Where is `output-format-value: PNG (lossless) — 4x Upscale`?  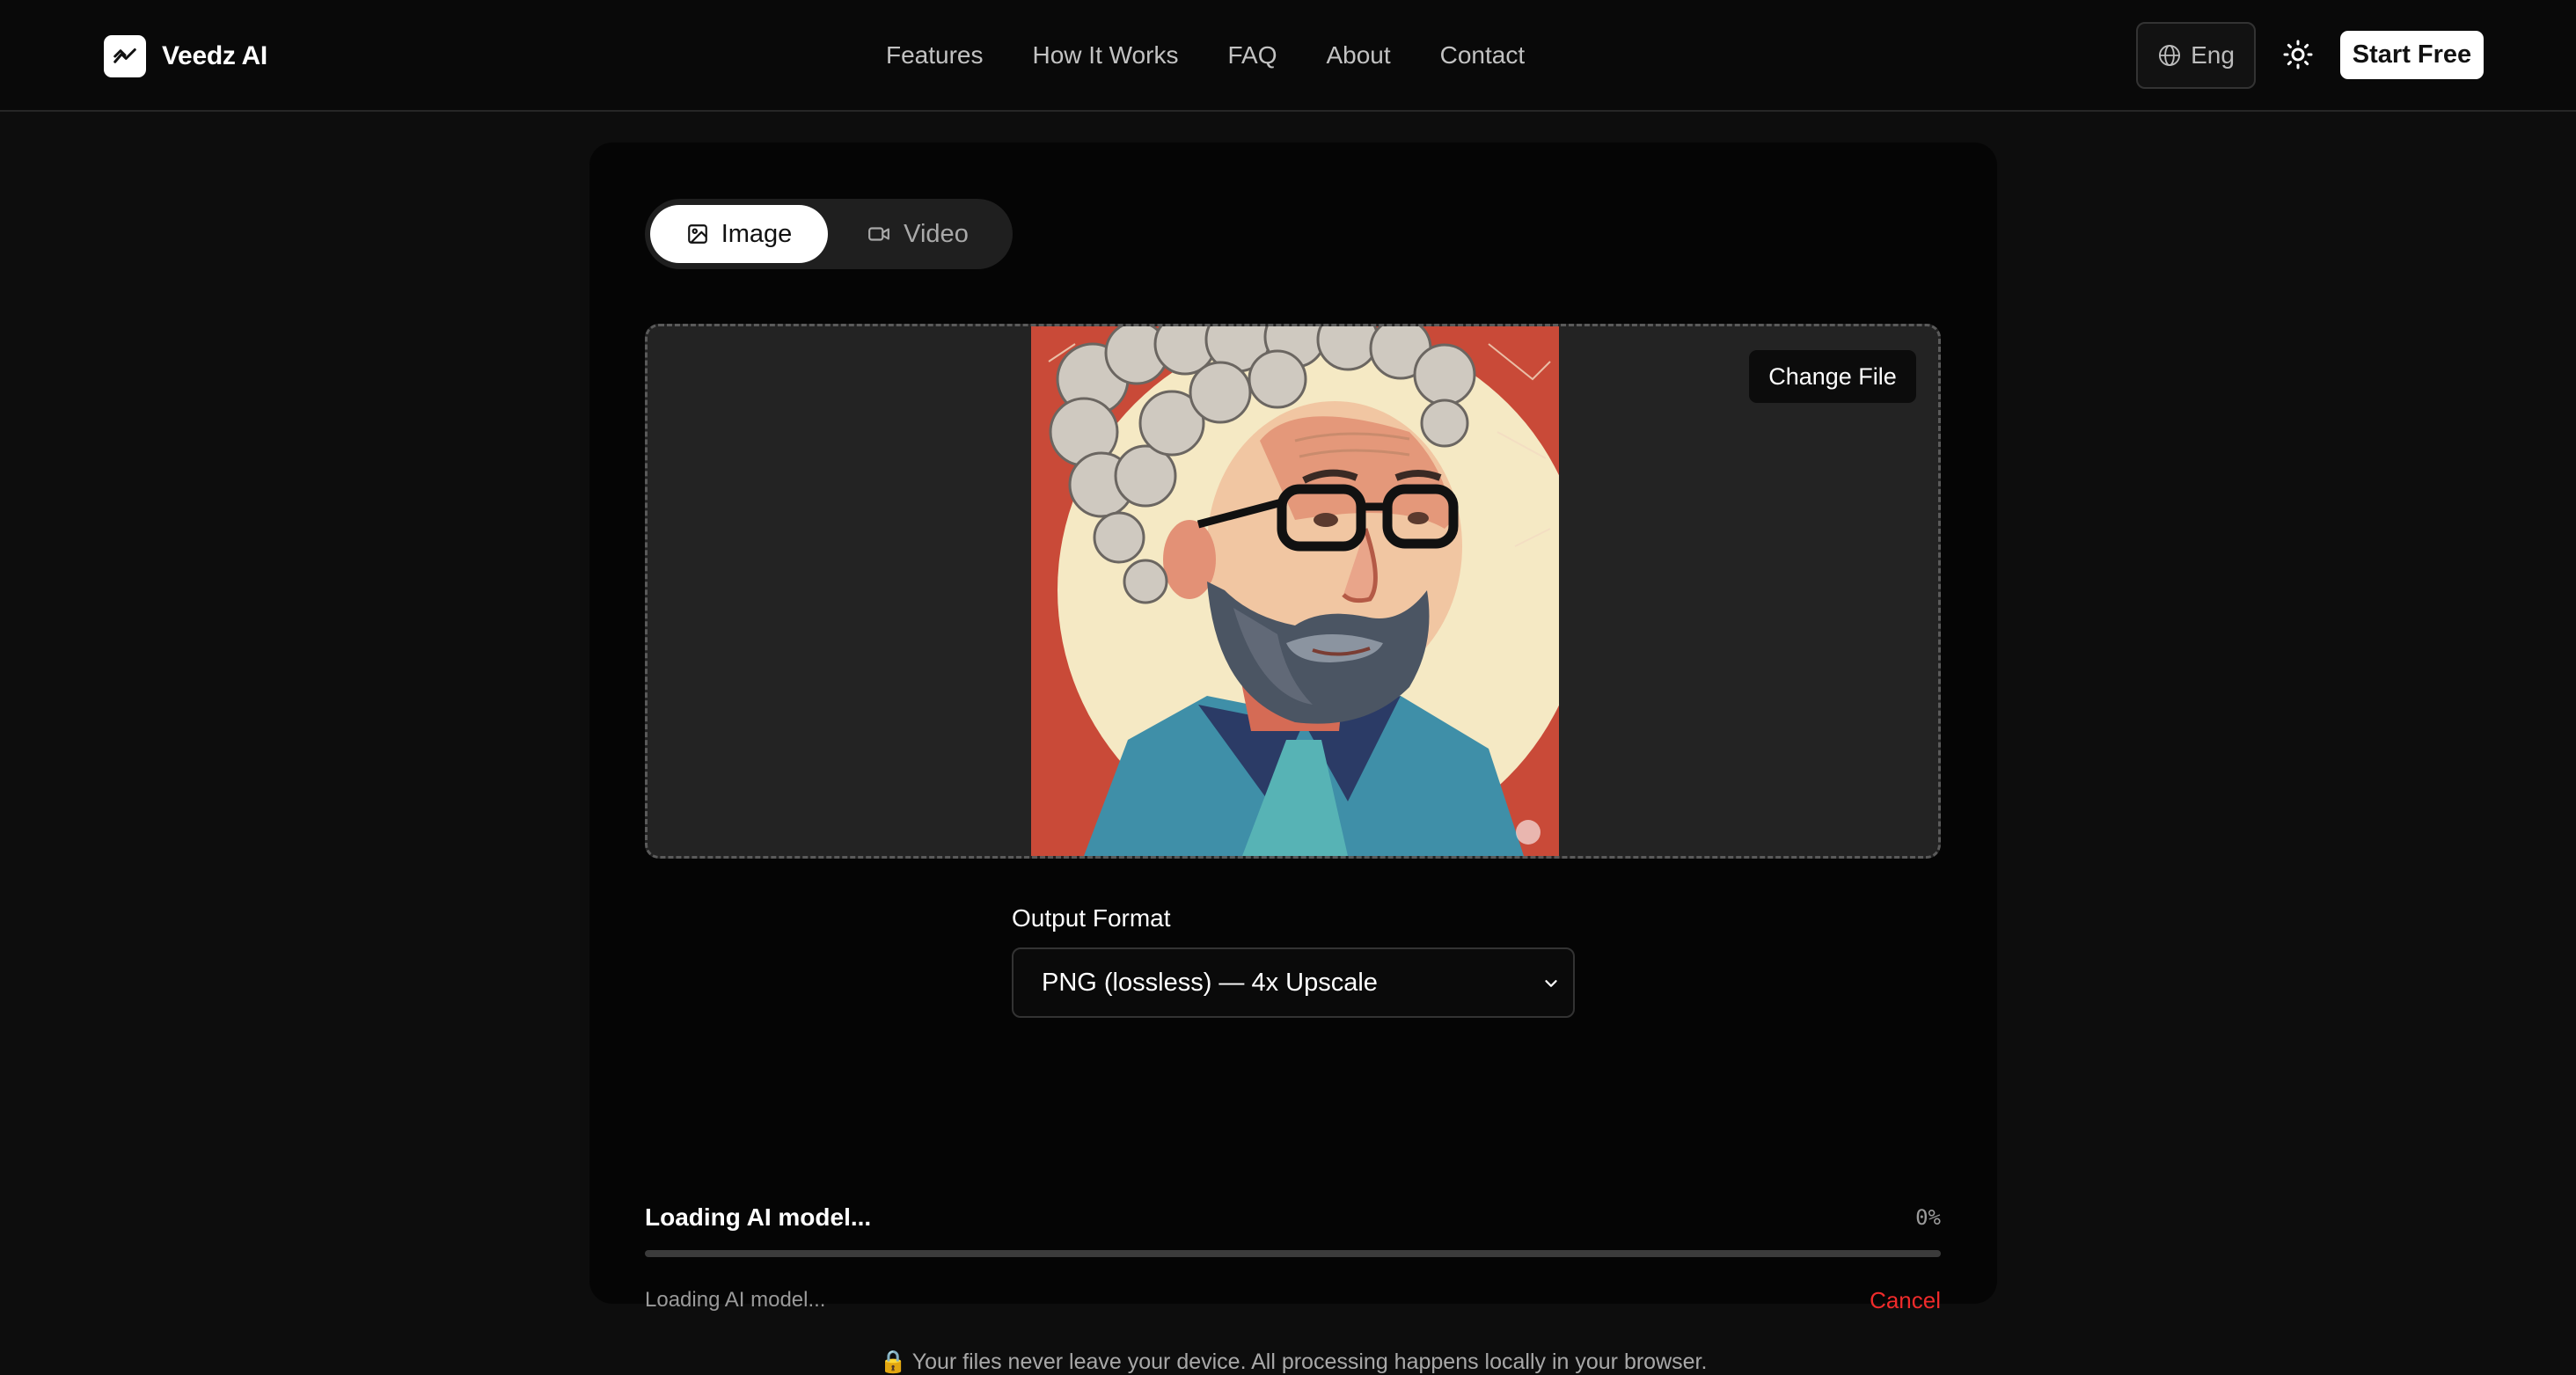 output-format-value: PNG (lossless) — 4x Upscale is located at coordinates (1210, 983).